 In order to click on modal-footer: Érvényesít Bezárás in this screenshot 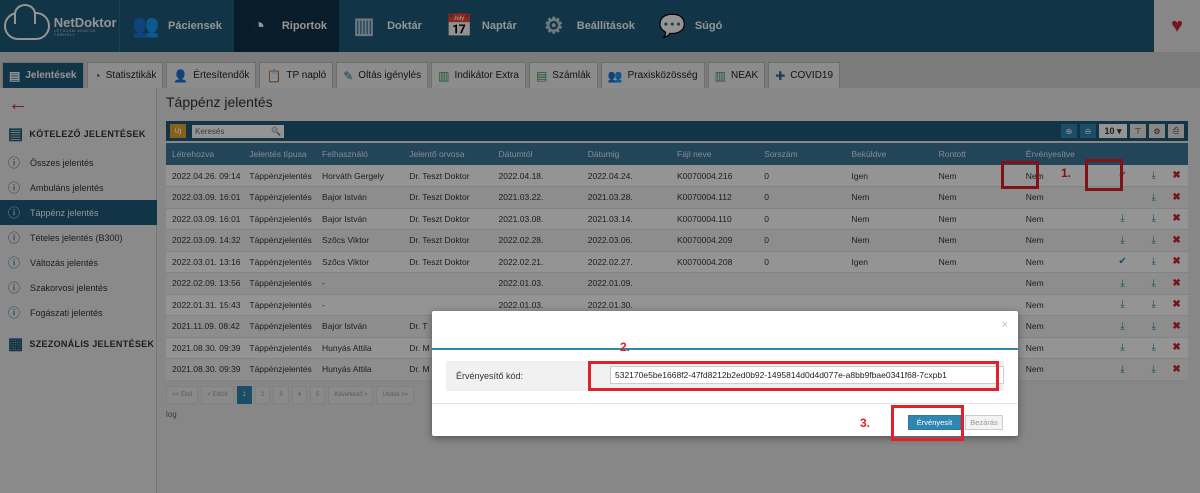, I will do `click(725, 419)`.